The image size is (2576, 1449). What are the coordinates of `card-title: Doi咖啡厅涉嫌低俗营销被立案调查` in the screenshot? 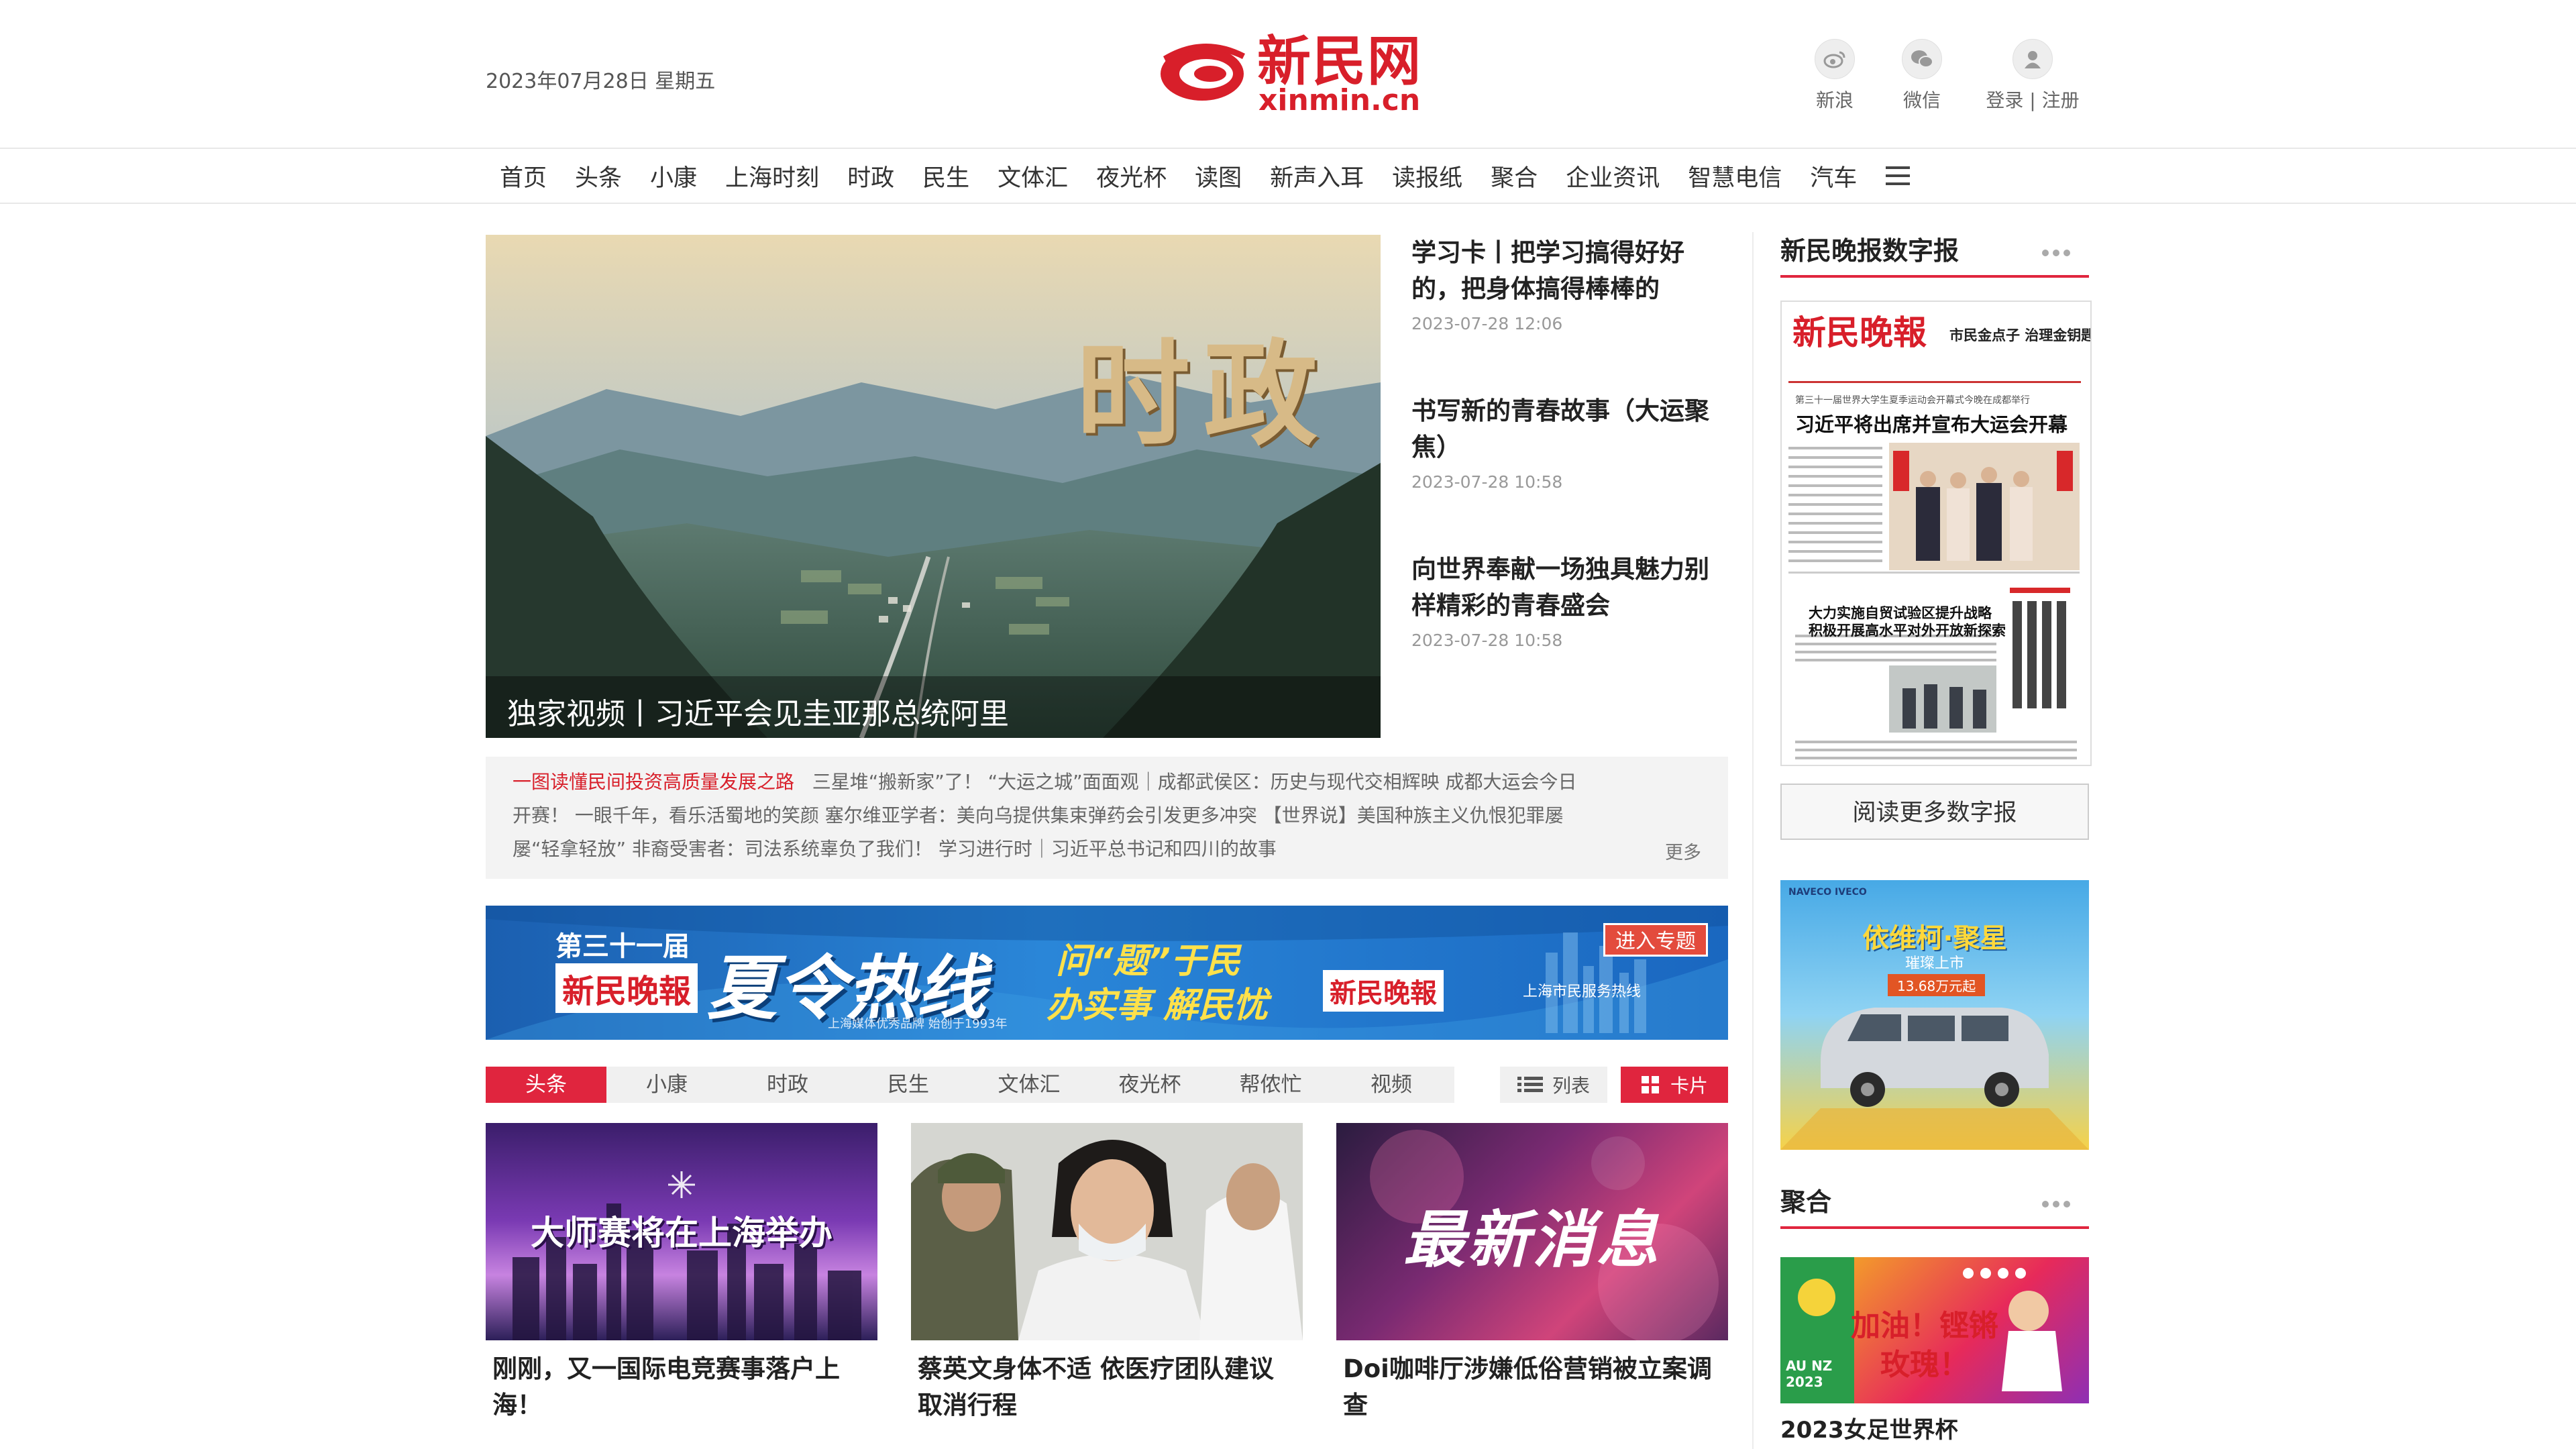 It's located at (1532, 1387).